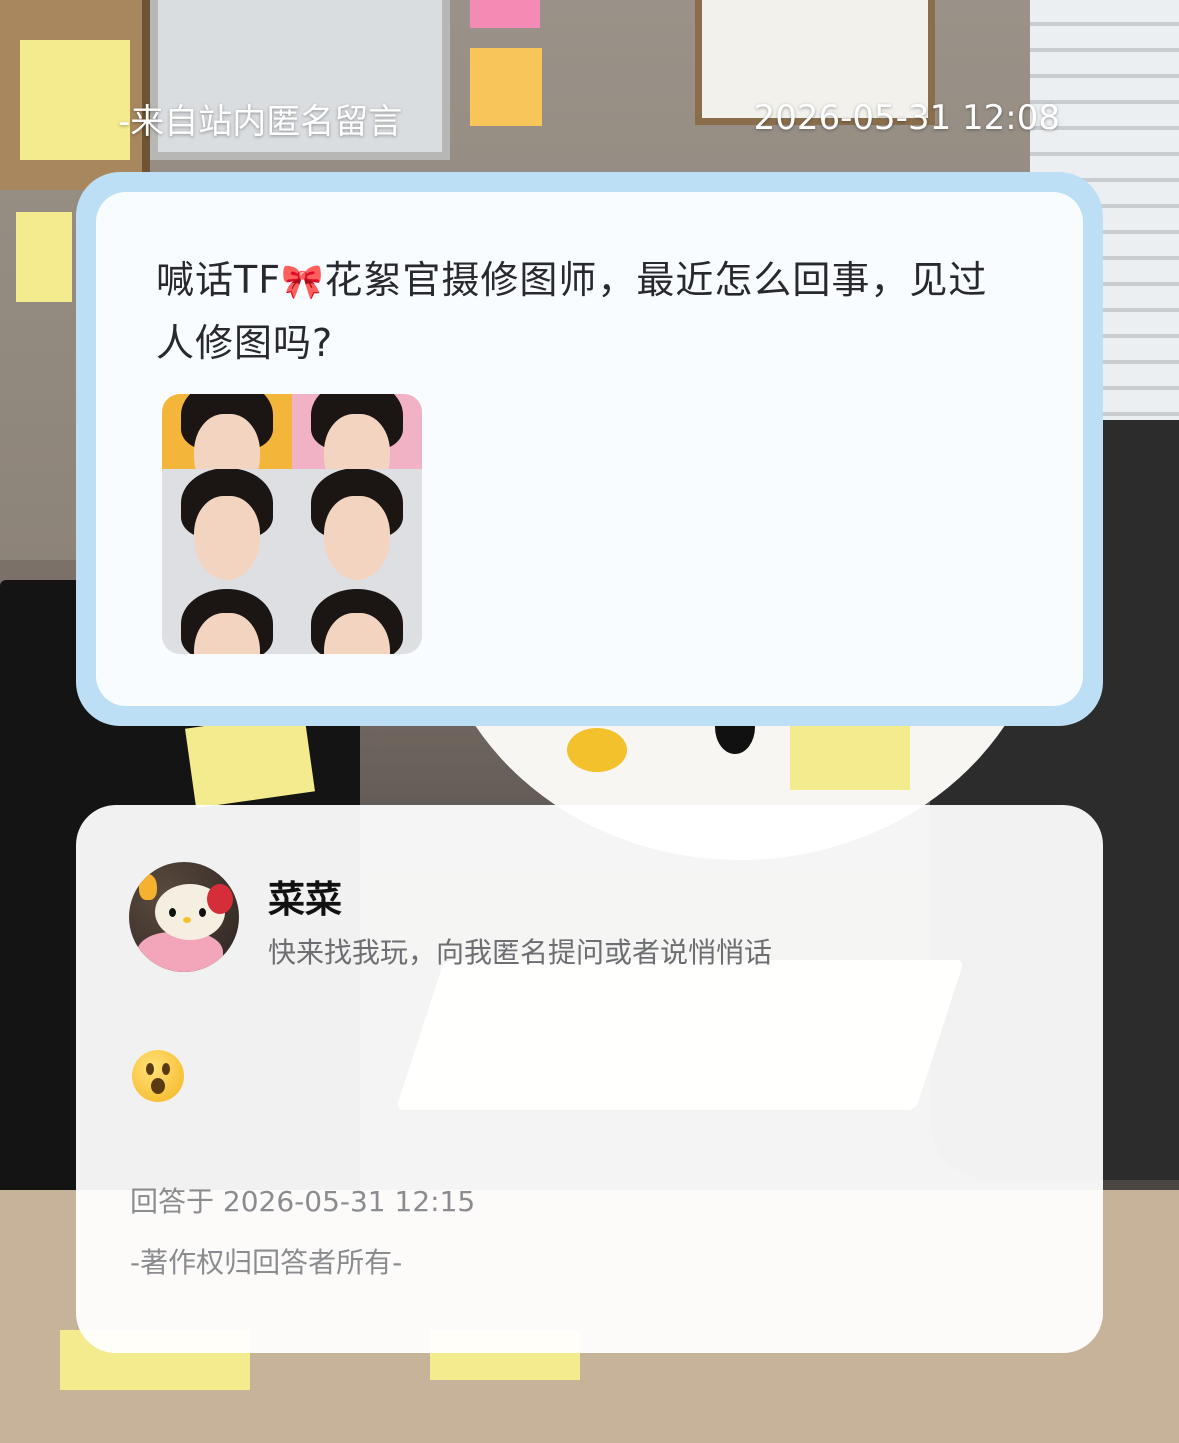  I want to click on photo-collage-image, so click(292, 524).